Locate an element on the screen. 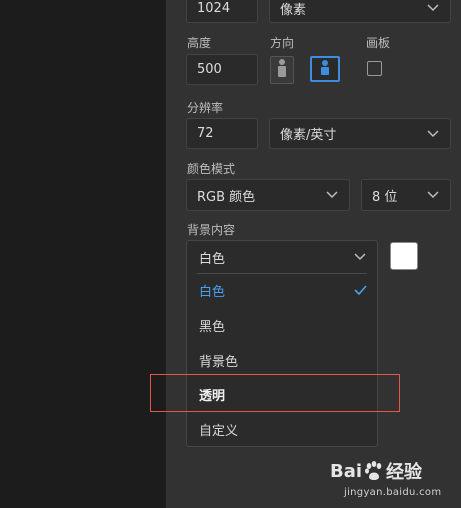 The image size is (461, 508). watermark-url: jingyan.baidu.com is located at coordinates (393, 492).